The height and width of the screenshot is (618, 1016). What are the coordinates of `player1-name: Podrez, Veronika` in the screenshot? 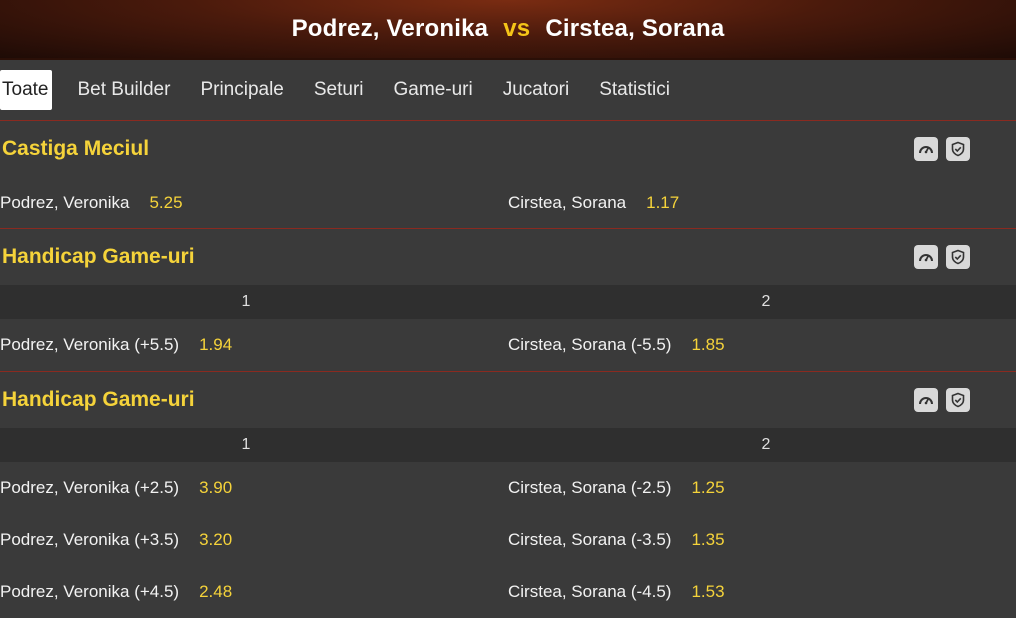 It's located at (390, 28).